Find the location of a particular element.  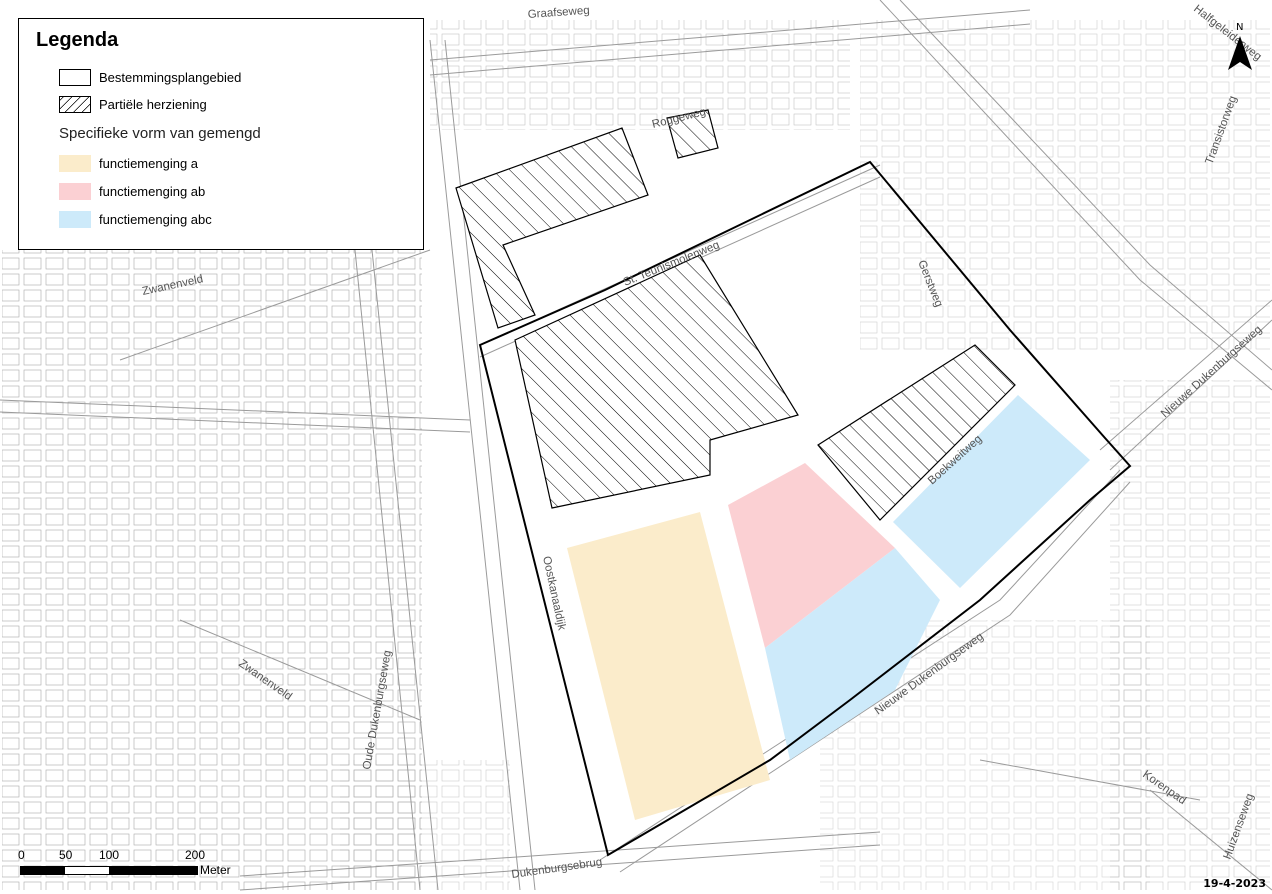

scale-tick-200: 200 is located at coordinates (195, 855).